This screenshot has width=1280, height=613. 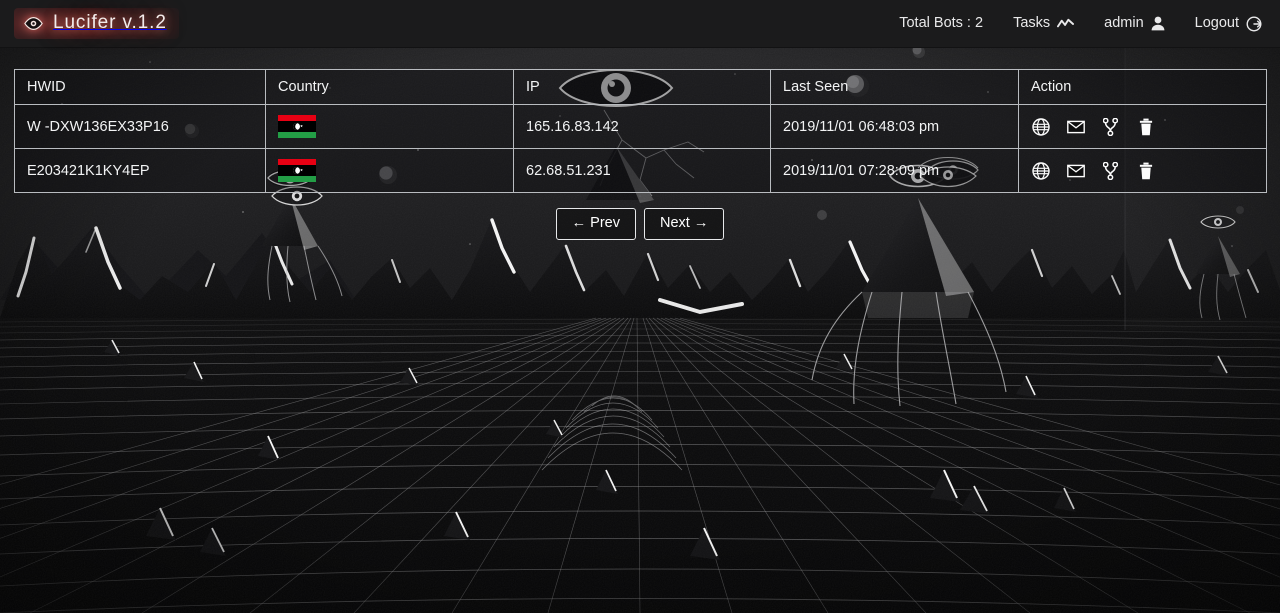 What do you see at coordinates (684, 224) in the screenshot?
I see `next-page-button: Next →` at bounding box center [684, 224].